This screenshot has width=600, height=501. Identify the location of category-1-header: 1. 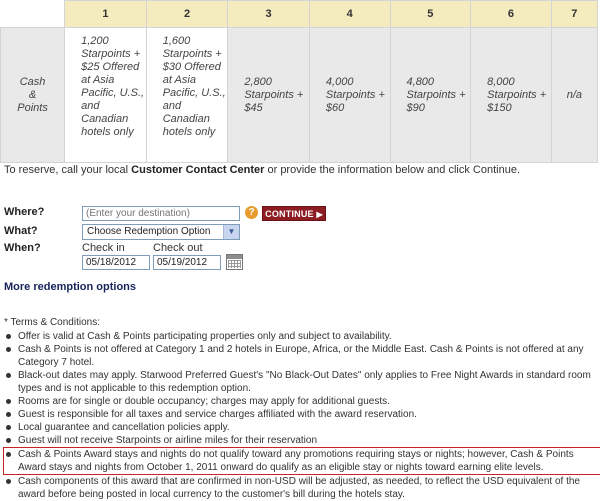
(105, 14).